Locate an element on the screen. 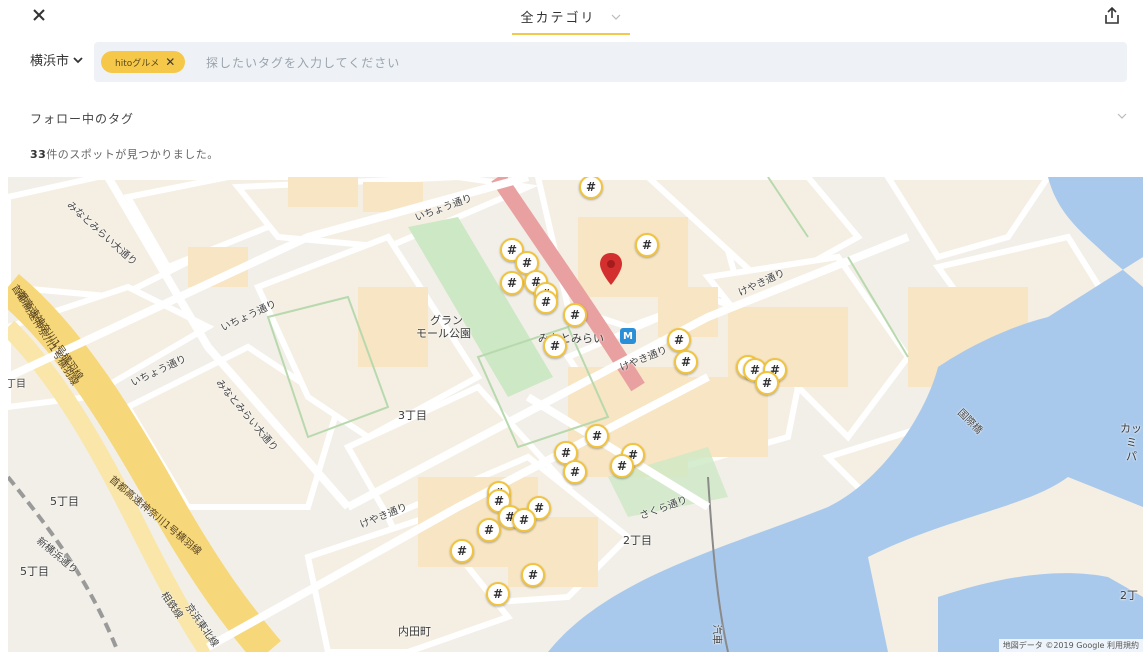 The image size is (1143, 652). share-button is located at coordinates (1112, 16).